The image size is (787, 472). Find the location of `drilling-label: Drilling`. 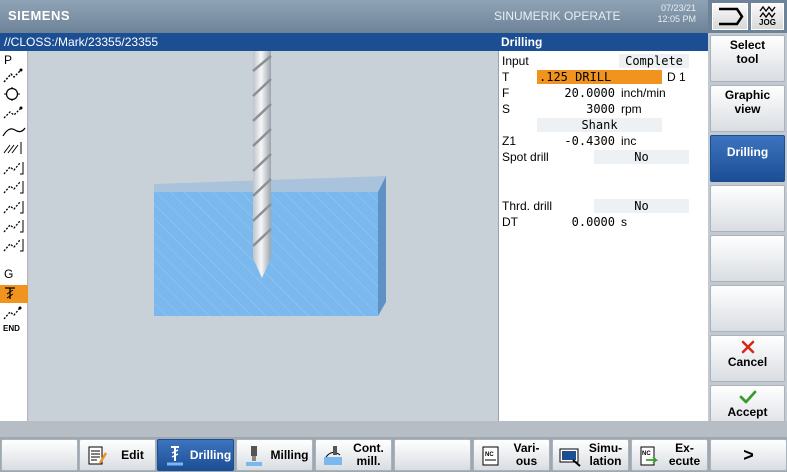

drilling-label: Drilling is located at coordinates (210, 454).